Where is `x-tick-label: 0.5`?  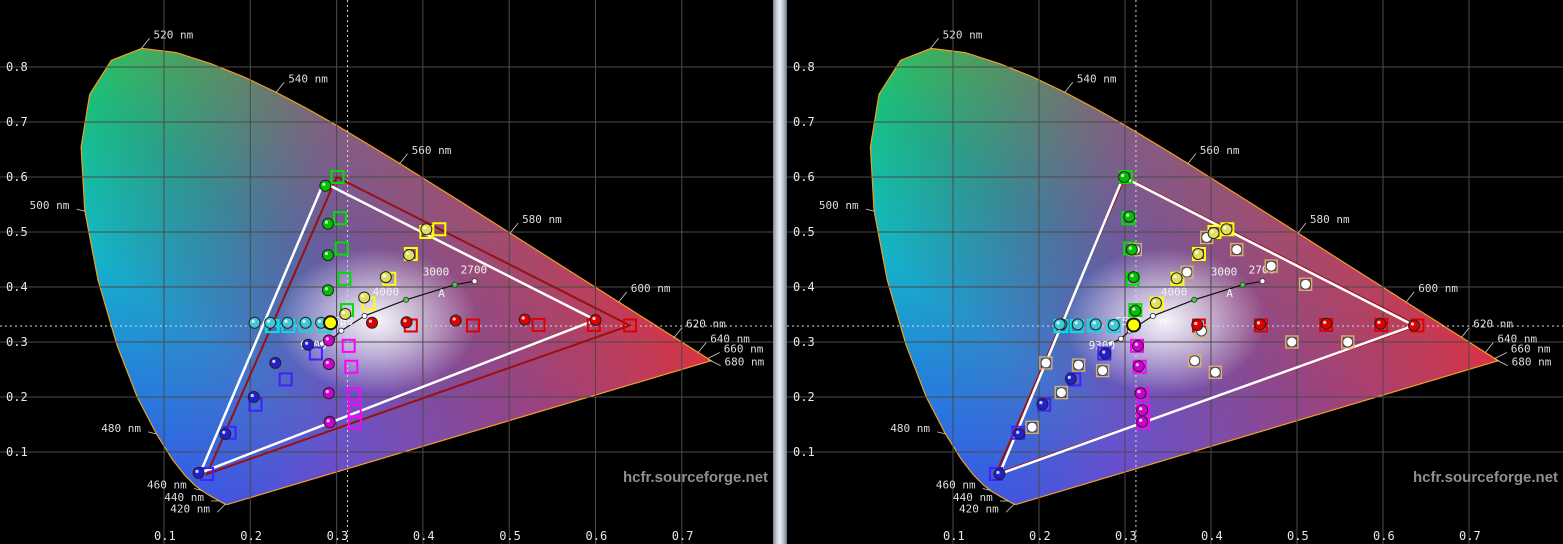
x-tick-label: 0.5 is located at coordinates (510, 536).